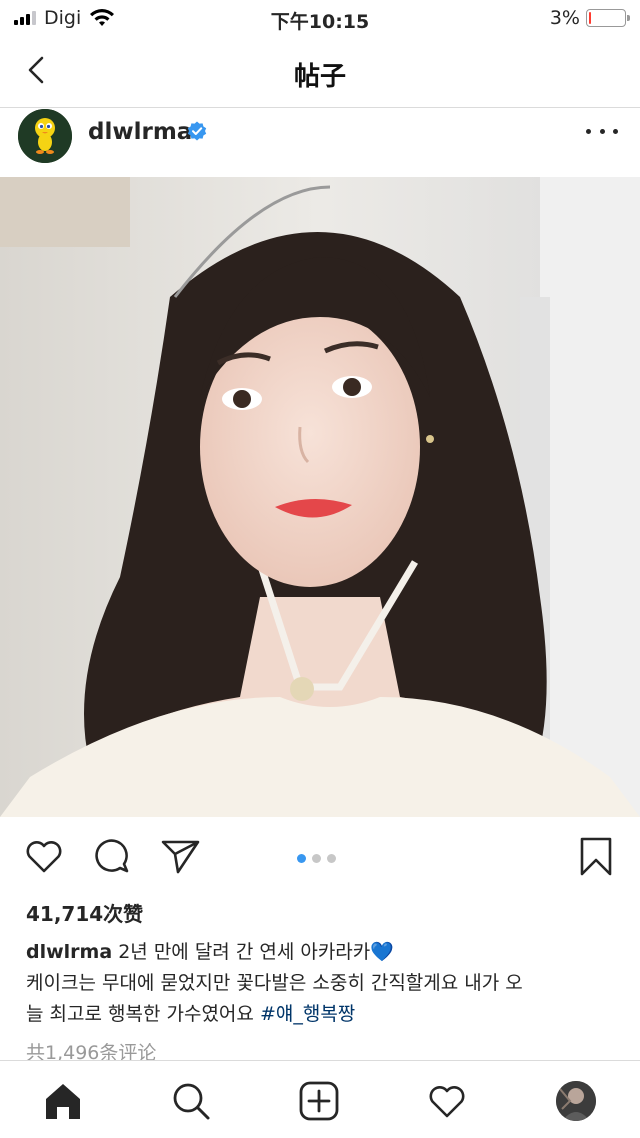 The image size is (640, 1138). Describe the element at coordinates (596, 856) in the screenshot. I see `bookmark-icon` at that location.